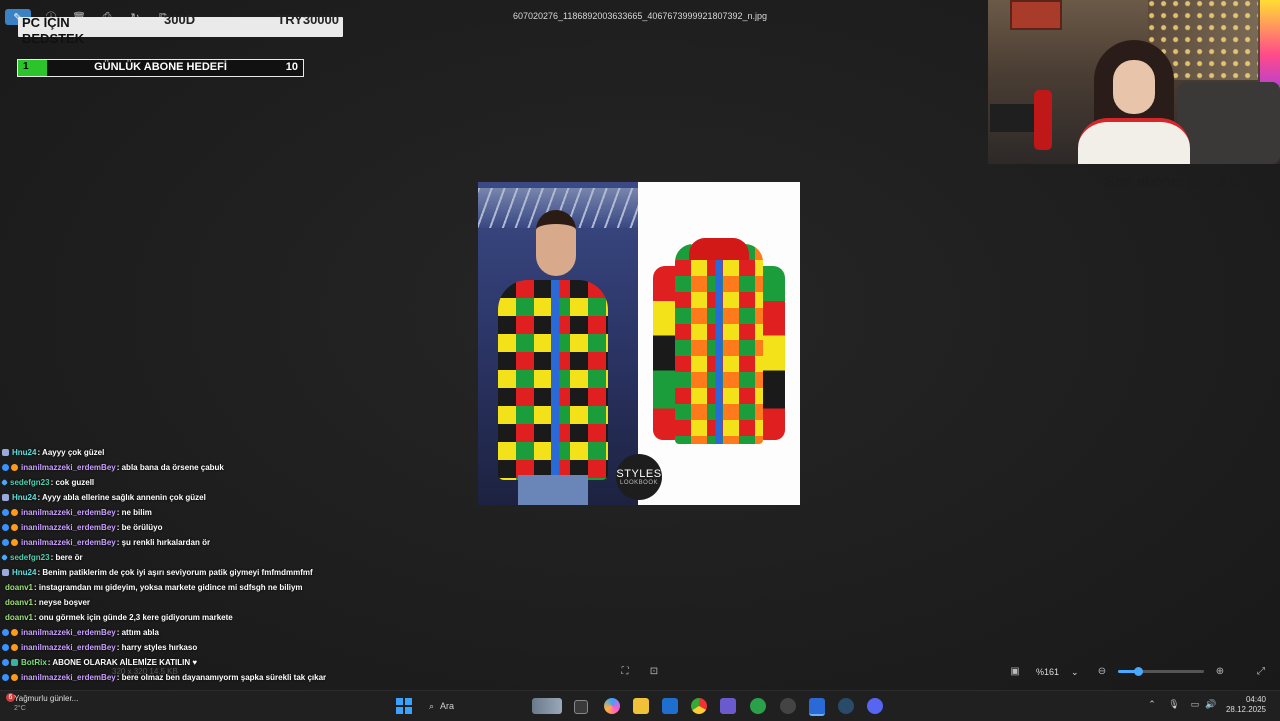 The width and height of the screenshot is (1280, 721). I want to click on fullscreen-icon: ⤢, so click(1261, 671).